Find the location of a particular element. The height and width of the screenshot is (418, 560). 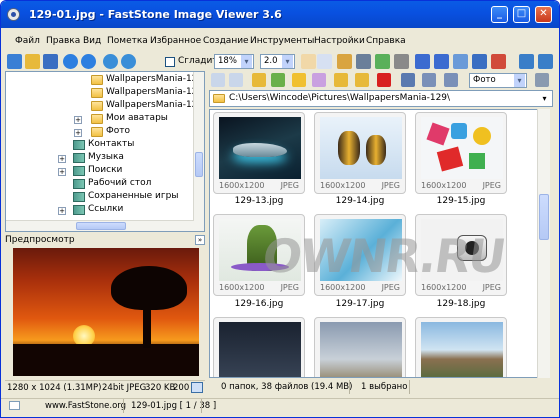

grid-vertical-scrollbar is located at coordinates (543, 243).